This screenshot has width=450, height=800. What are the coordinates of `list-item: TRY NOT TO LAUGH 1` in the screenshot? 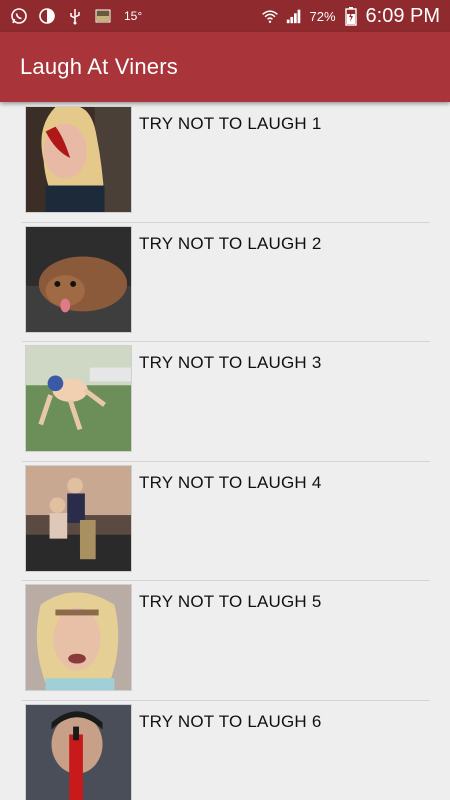 It's located at (226, 163).